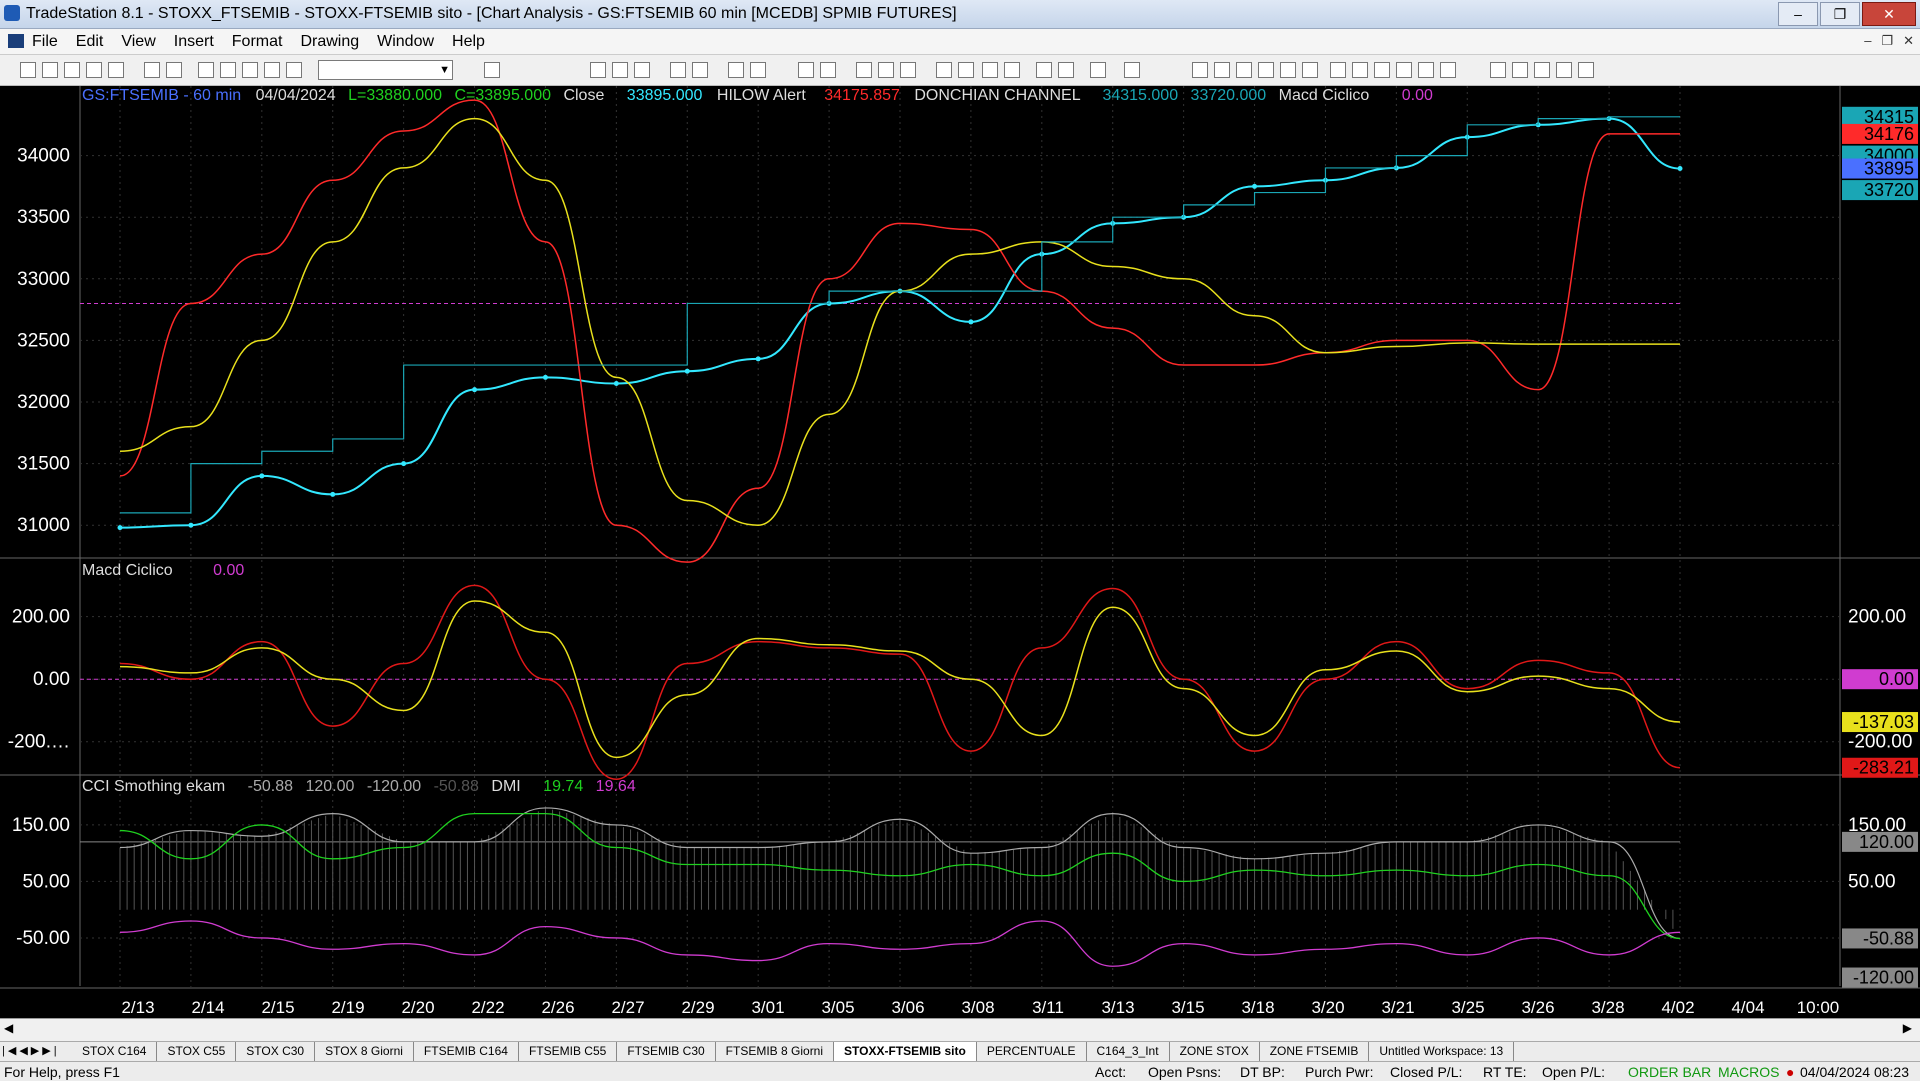 The width and height of the screenshot is (1920, 1081). I want to click on workspace-tab: STOXX-FTSEMIB sito, so click(905, 1052).